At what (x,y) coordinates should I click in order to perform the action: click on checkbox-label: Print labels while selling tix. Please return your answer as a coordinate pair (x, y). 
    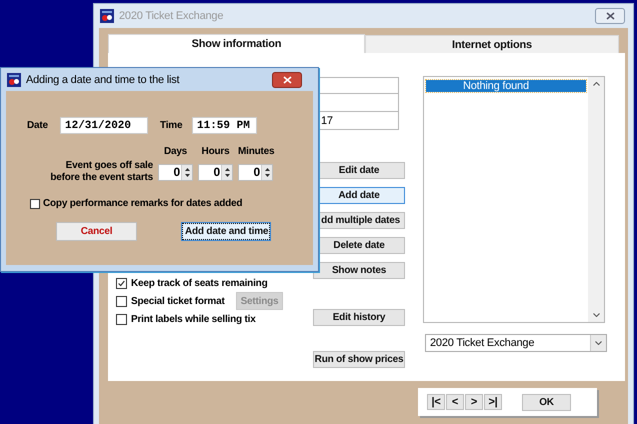
    Looking at the image, I should click on (193, 319).